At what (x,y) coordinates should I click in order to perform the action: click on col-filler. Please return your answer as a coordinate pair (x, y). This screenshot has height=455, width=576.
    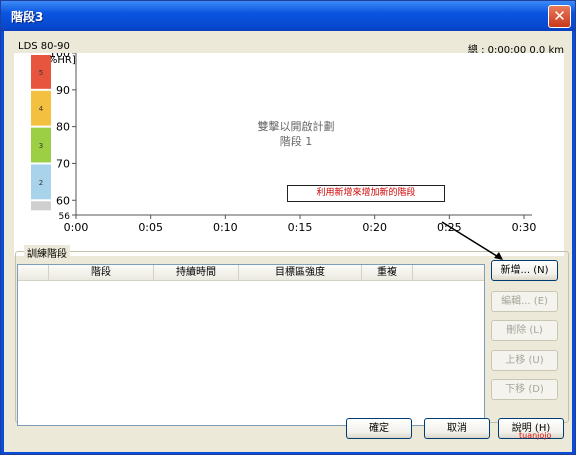
    Looking at the image, I should click on (448, 272).